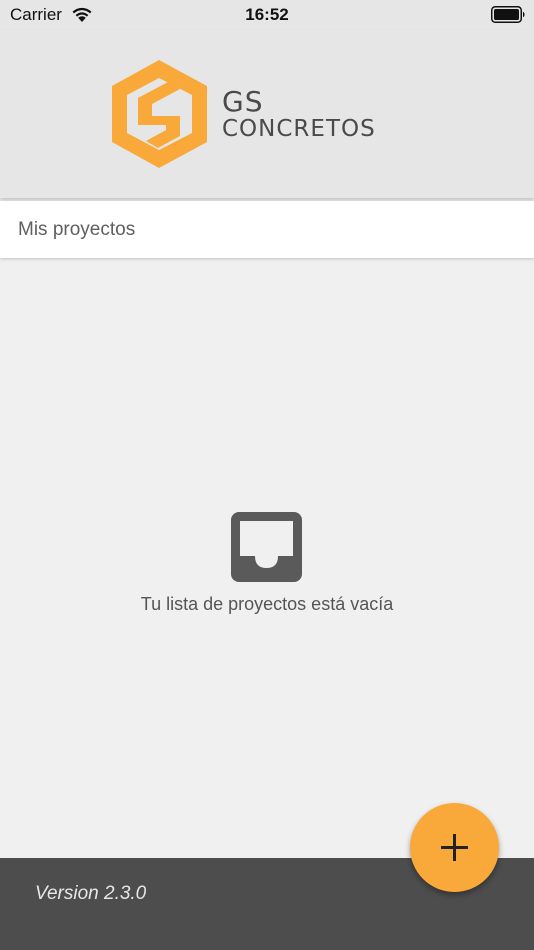 Image resolution: width=534 pixels, height=950 pixels. Describe the element at coordinates (299, 114) in the screenshot. I see `brand-wordmark: GS CONCRETOS` at that location.